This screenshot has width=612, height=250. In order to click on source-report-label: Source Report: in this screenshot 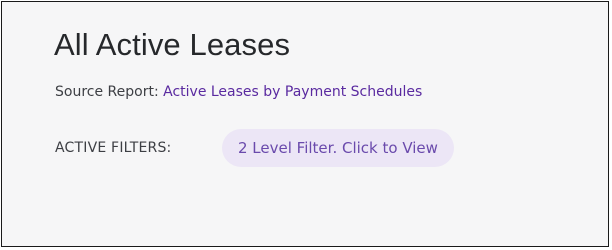, I will do `click(109, 92)`.